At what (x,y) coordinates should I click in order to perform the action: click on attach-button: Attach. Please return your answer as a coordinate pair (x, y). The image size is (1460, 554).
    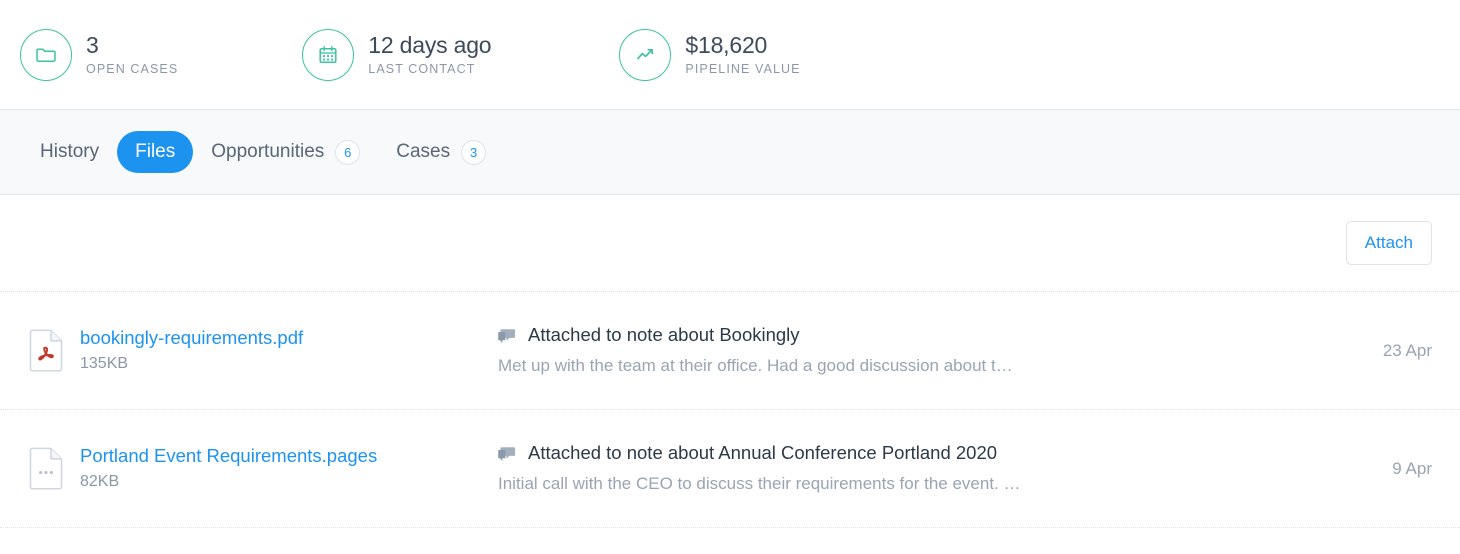
    Looking at the image, I should click on (1388, 243).